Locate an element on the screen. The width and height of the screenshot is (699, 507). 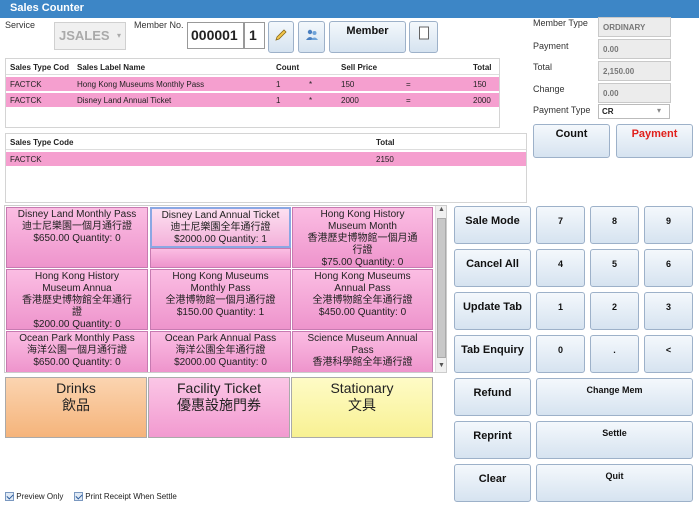
product-name: Monthly Pass is located at coordinates (220, 288).